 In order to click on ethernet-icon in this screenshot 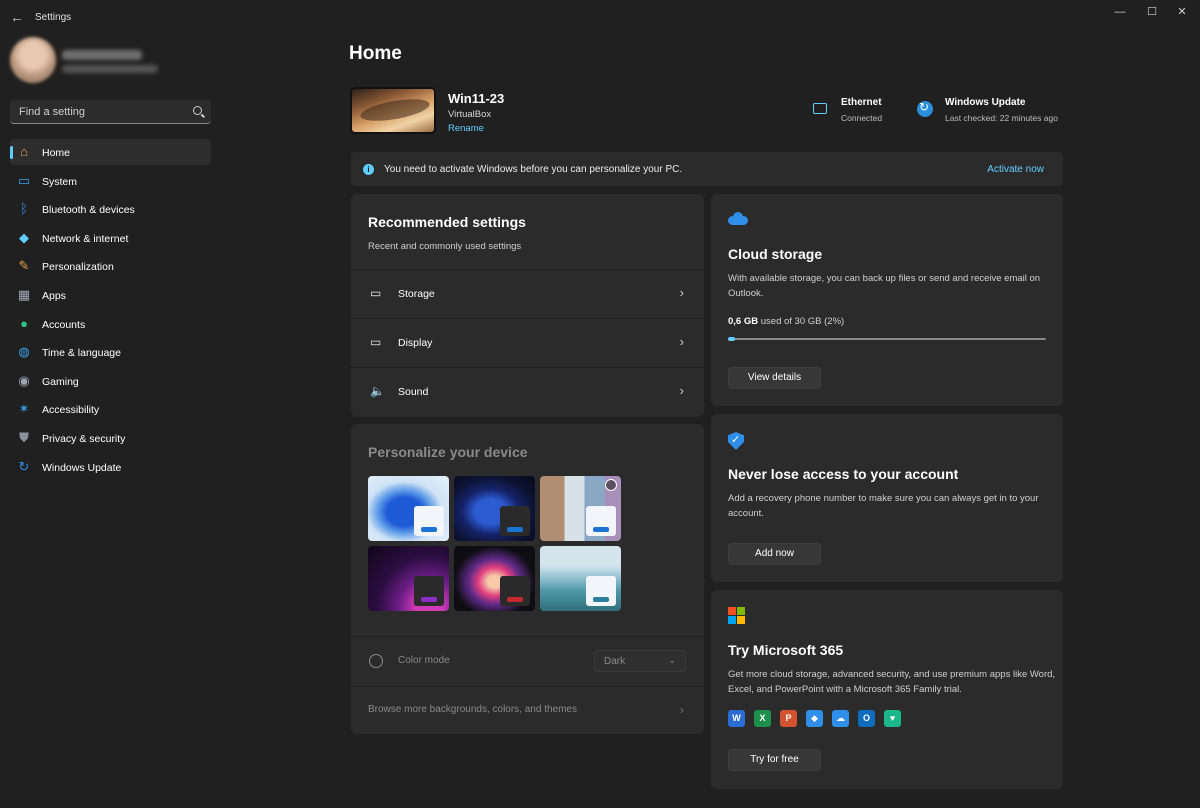, I will do `click(820, 108)`.